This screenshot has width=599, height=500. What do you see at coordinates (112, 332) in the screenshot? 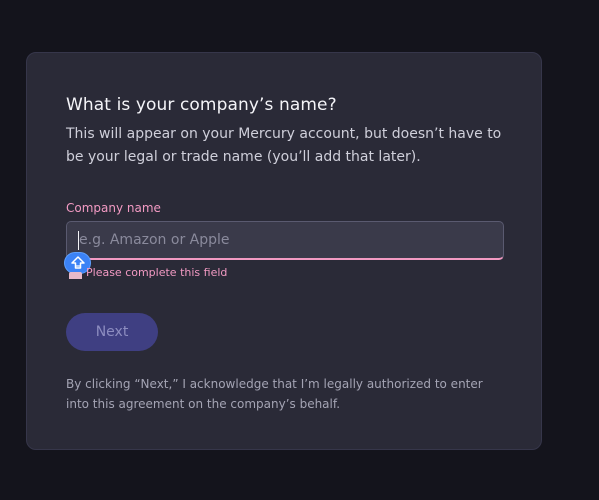
I see `next-button: Next` at bounding box center [112, 332].